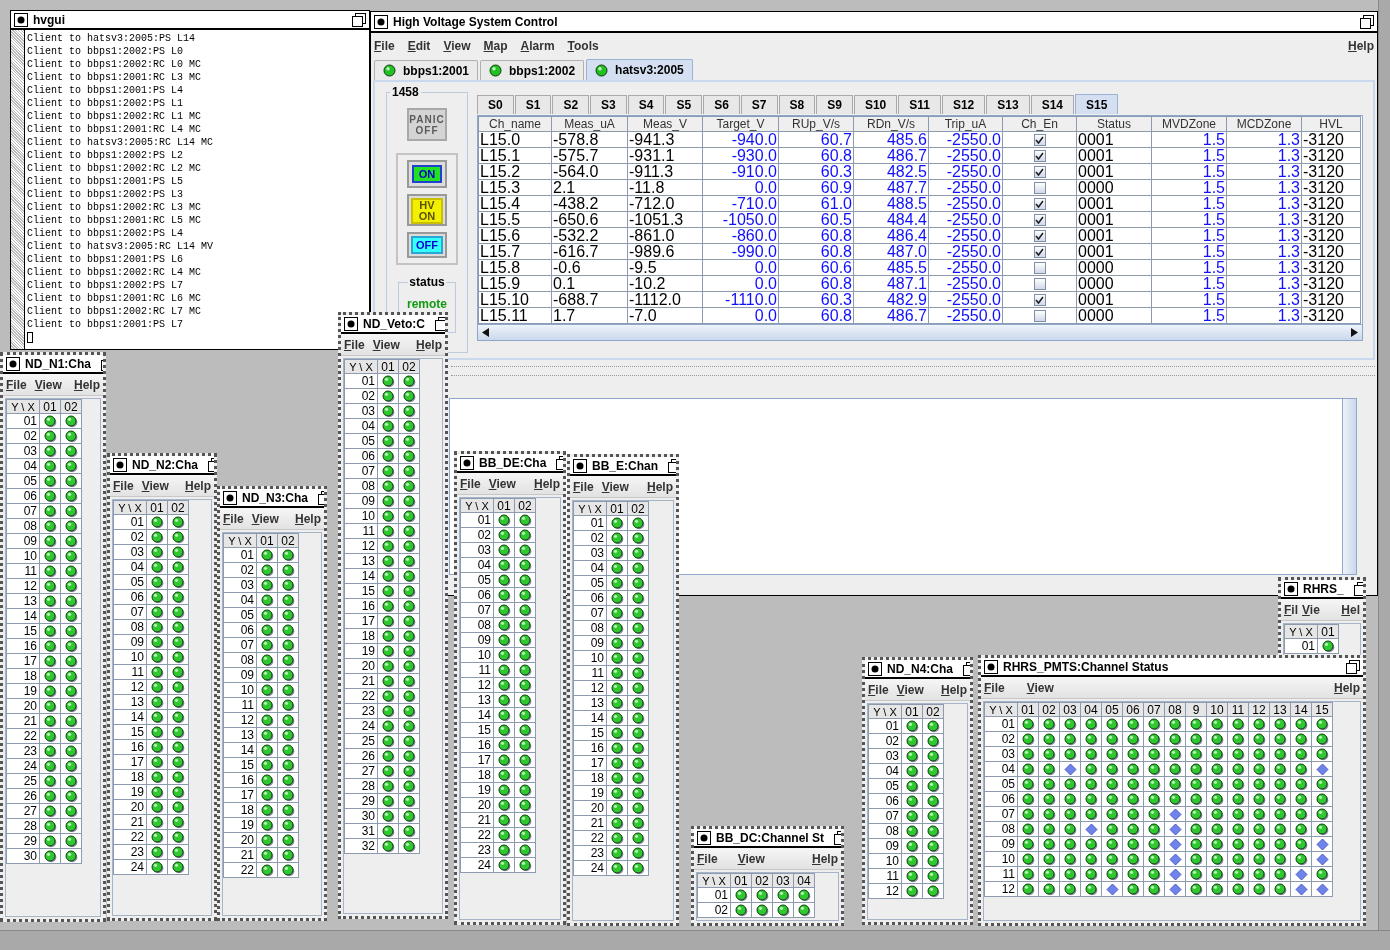  Describe the element at coordinates (1264, 124) in the screenshot. I see `column-header: MCDZone` at that location.